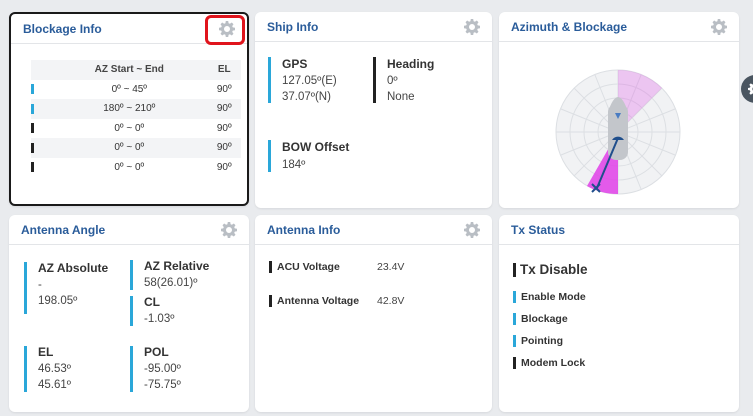 This screenshot has width=753, height=416. What do you see at coordinates (569, 26) in the screenshot?
I see `azimuth-blockage-title: Azimuth & Blockage` at bounding box center [569, 26].